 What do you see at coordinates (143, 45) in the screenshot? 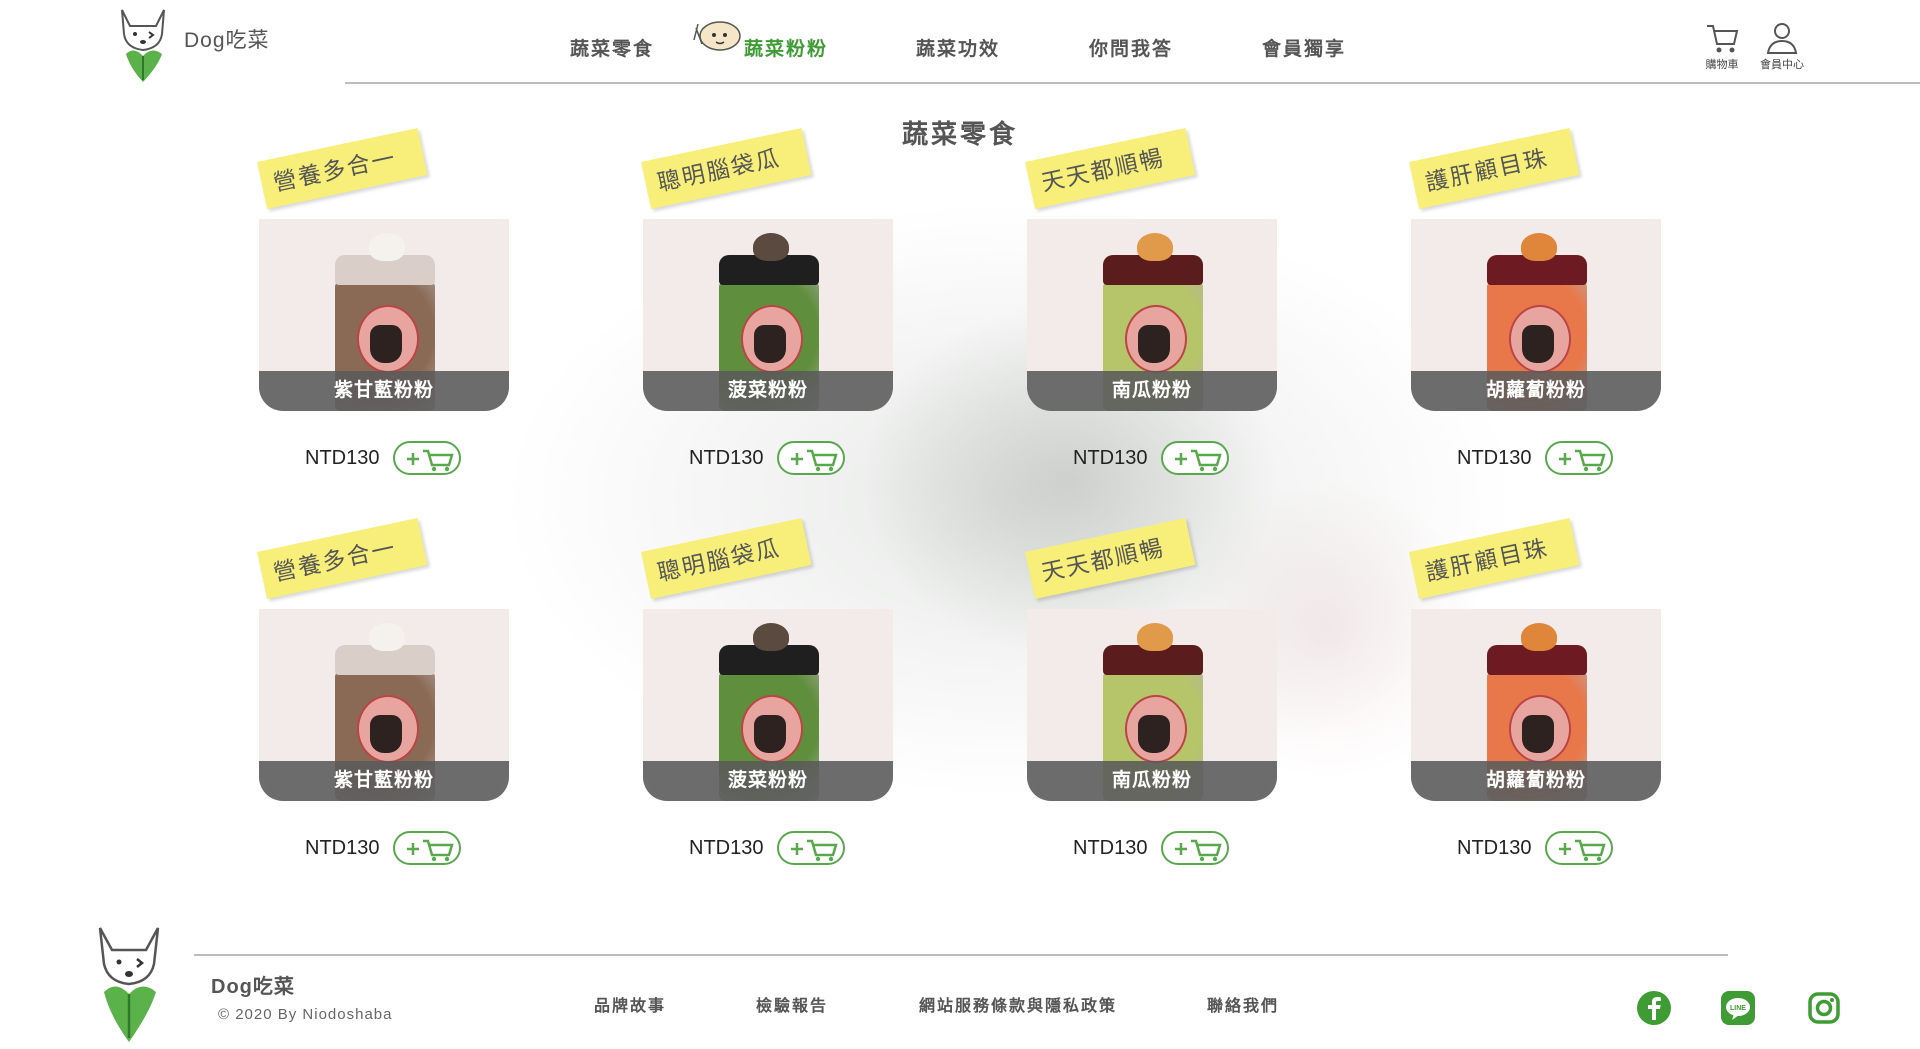
I see `dog-logo-icon` at bounding box center [143, 45].